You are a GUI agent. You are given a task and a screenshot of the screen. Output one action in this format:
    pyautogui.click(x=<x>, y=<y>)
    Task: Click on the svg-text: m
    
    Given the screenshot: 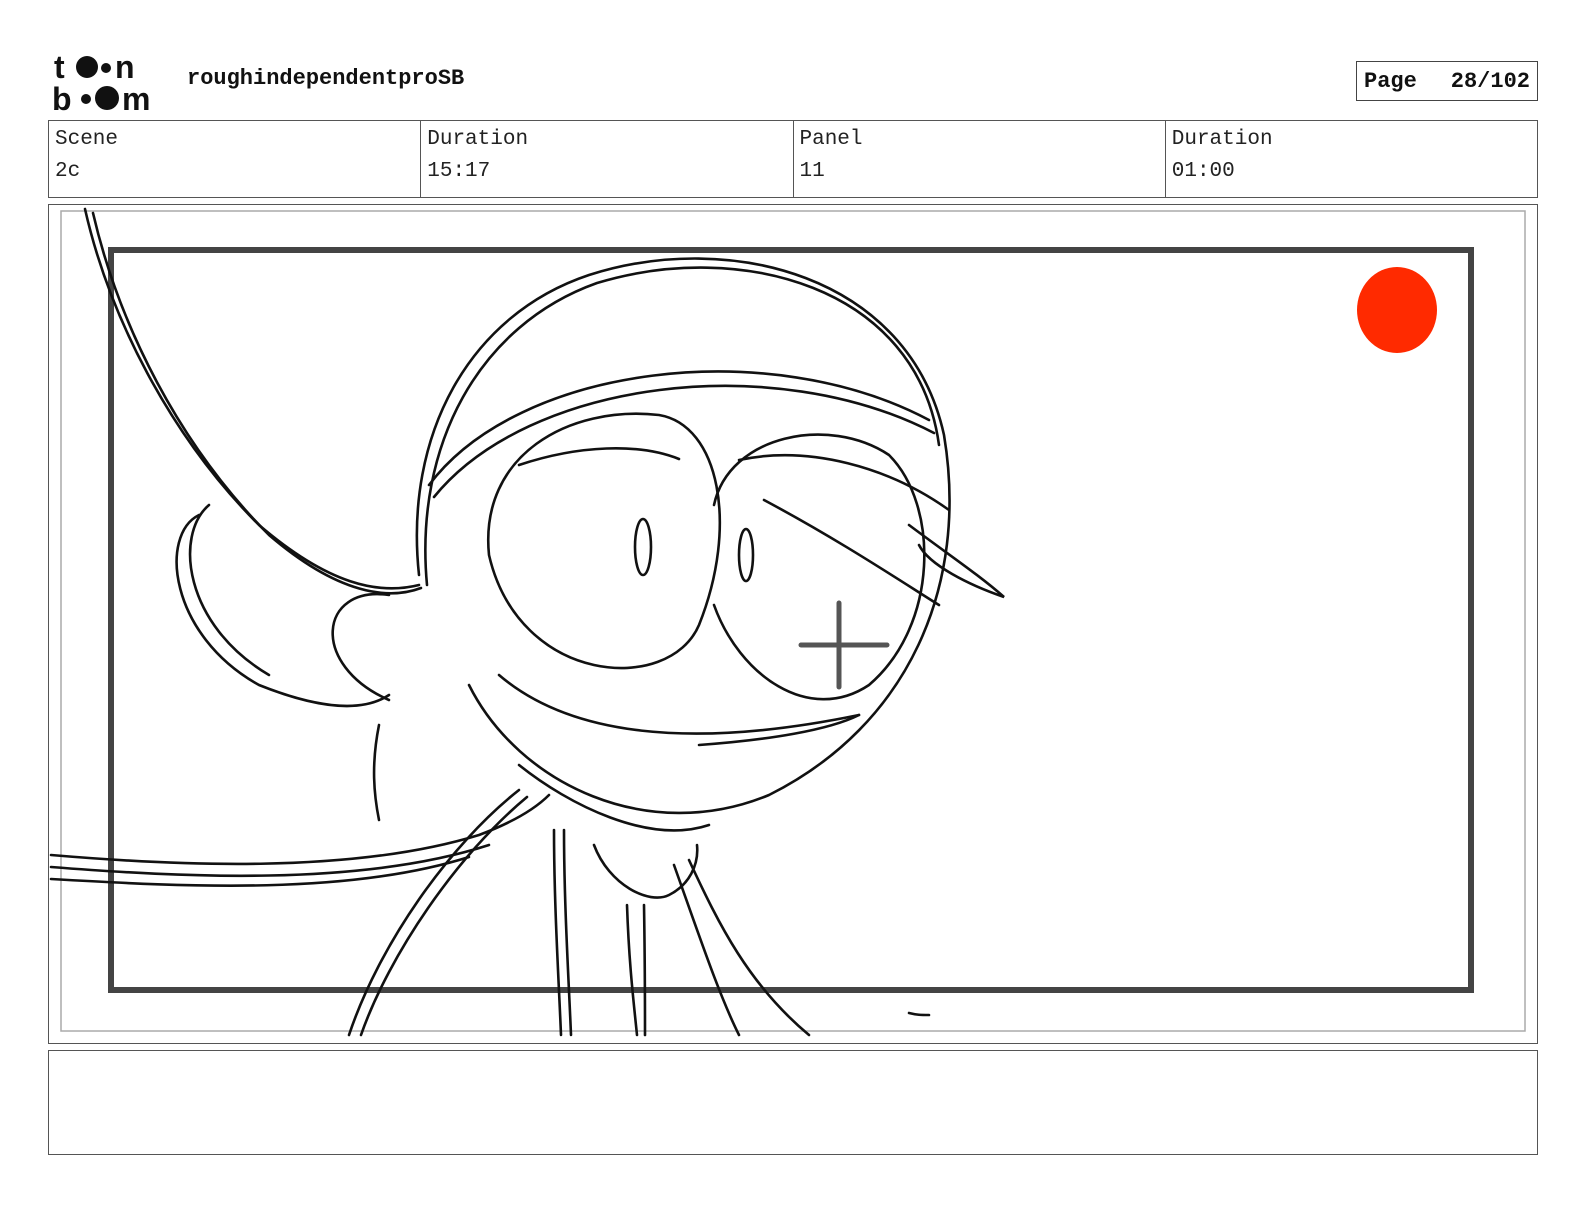 What is the action you would take?
    pyautogui.click(x=136, y=97)
    